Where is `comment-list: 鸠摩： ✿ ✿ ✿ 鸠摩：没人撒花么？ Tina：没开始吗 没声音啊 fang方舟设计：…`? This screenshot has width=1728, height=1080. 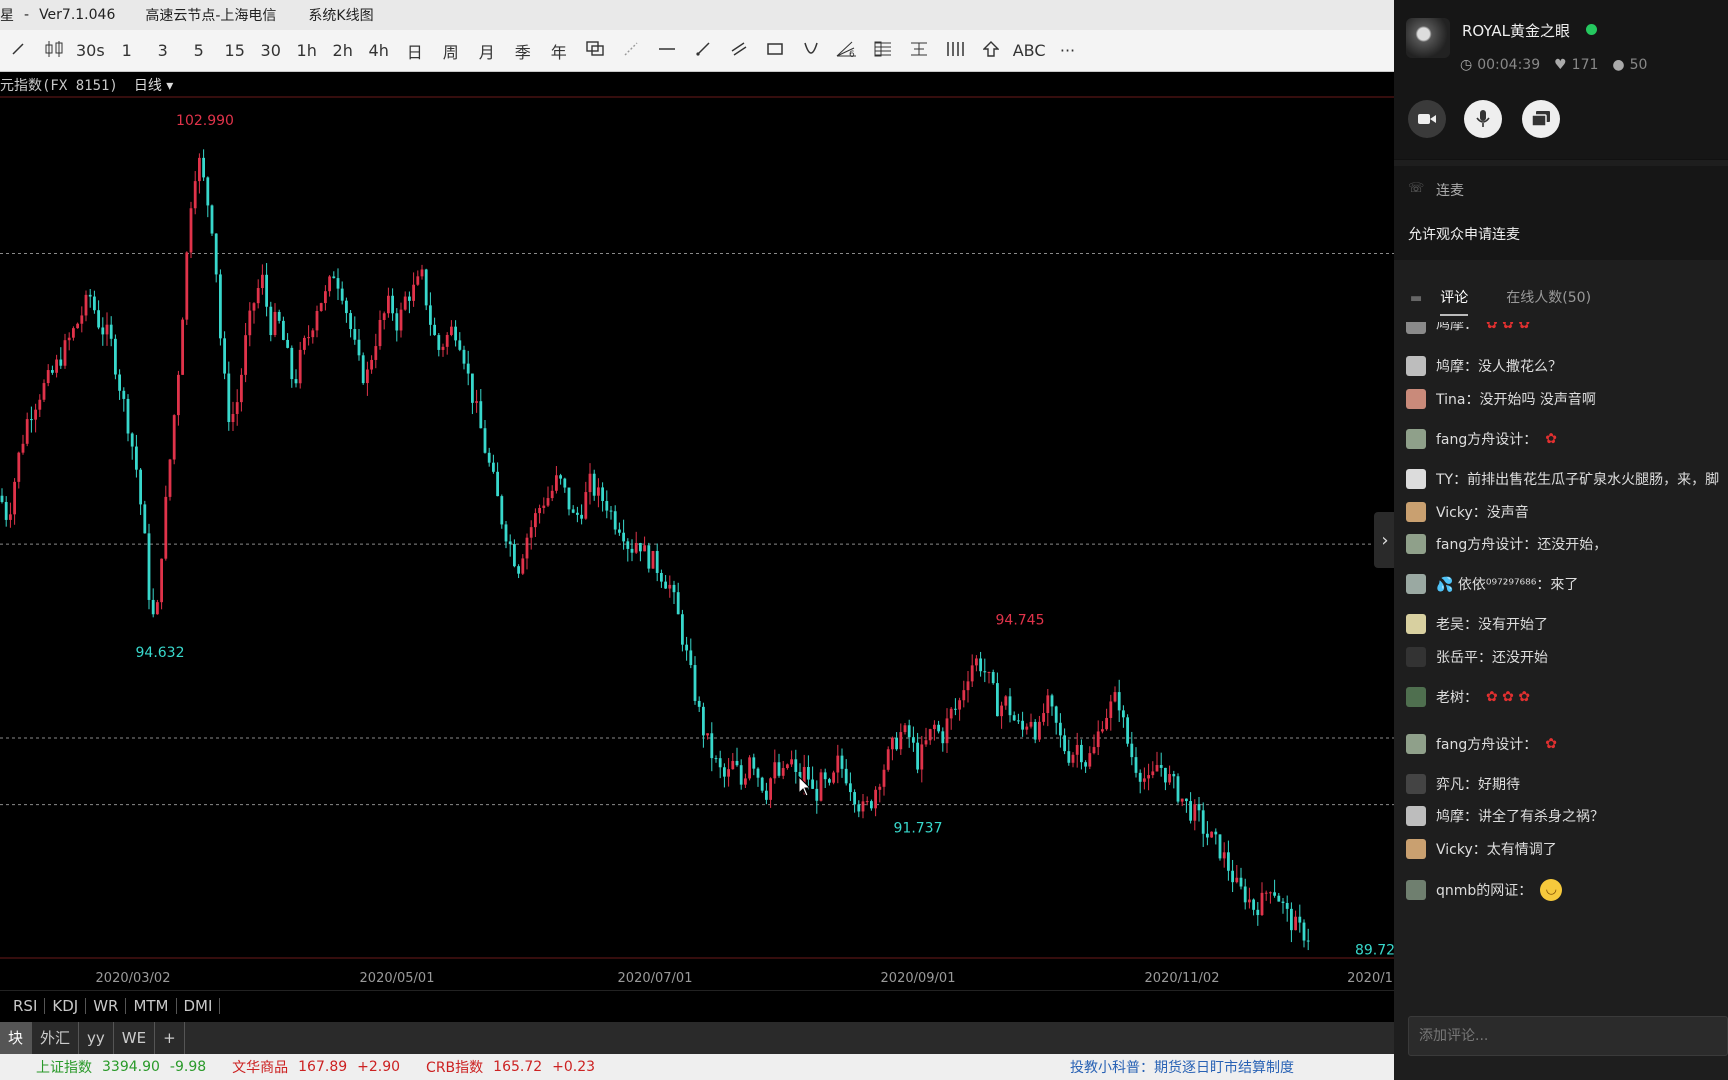
comment-list: 鸠摩： ✿ ✿ ✿ 鸠摩：没人撒花么？ Tina：没开始吗 没声音啊 fang方舟设计：… is located at coordinates (1561, 647).